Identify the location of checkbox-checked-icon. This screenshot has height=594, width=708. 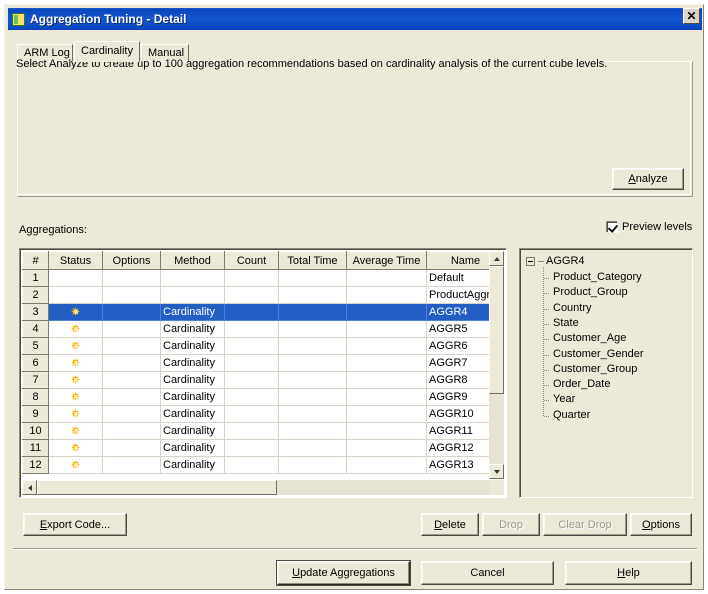
(612, 227).